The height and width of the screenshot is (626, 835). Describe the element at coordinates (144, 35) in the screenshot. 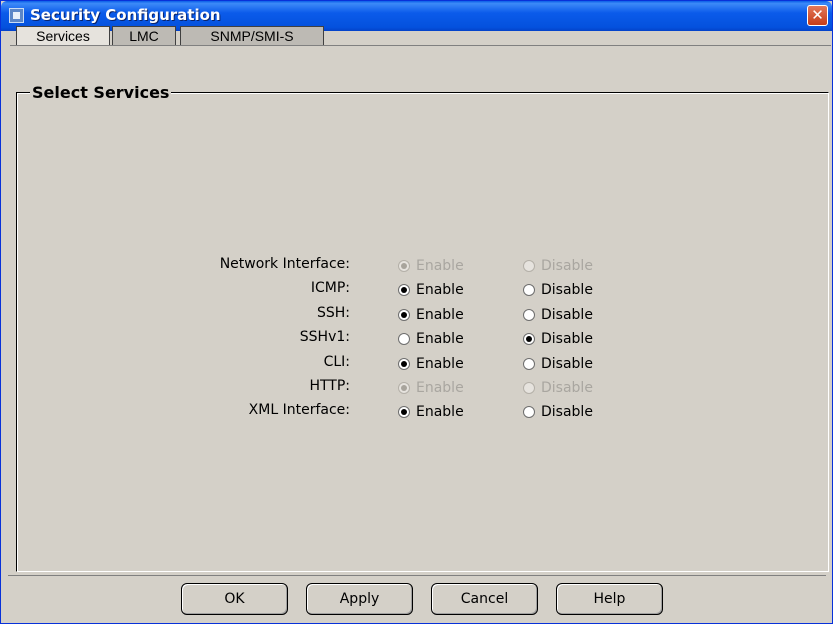

I see `tab-lmc: LMC` at that location.